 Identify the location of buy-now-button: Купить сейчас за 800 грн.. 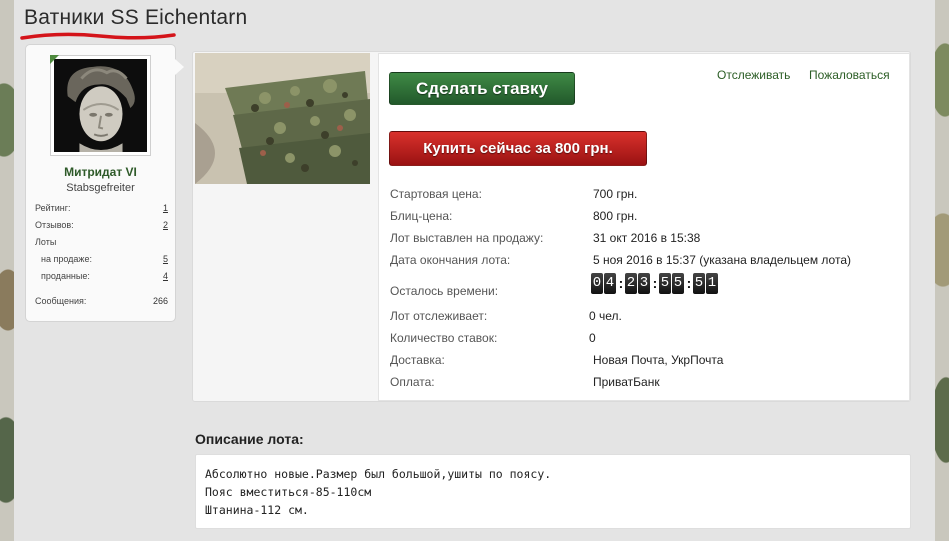
(518, 148).